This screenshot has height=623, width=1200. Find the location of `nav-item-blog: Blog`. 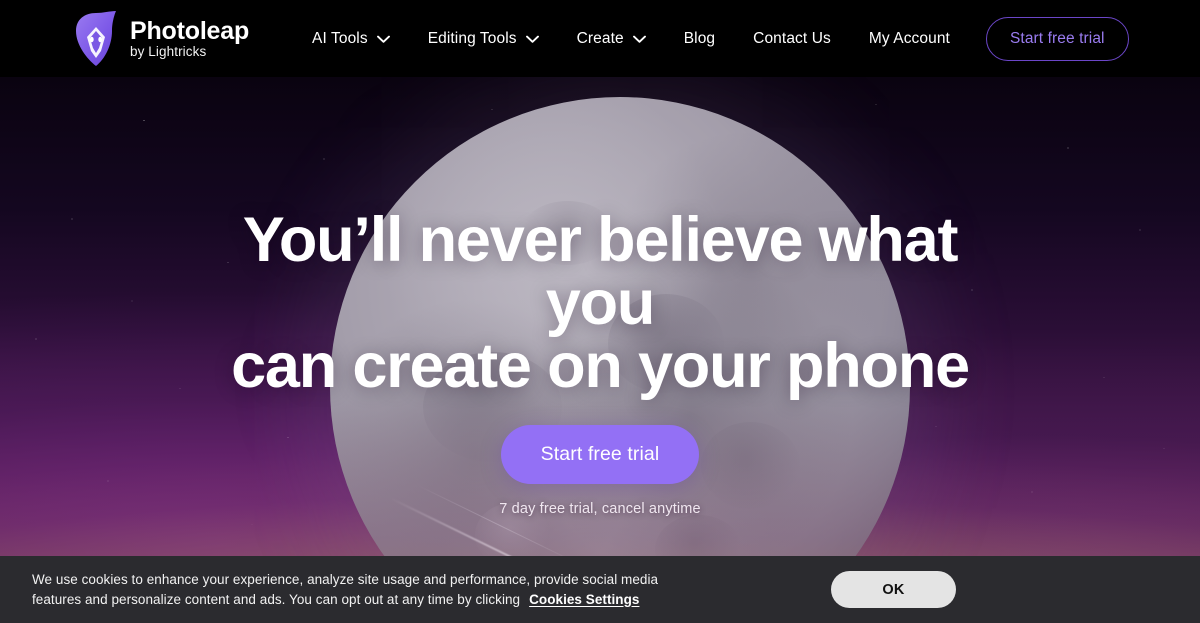

nav-item-blog: Blog is located at coordinates (699, 39).